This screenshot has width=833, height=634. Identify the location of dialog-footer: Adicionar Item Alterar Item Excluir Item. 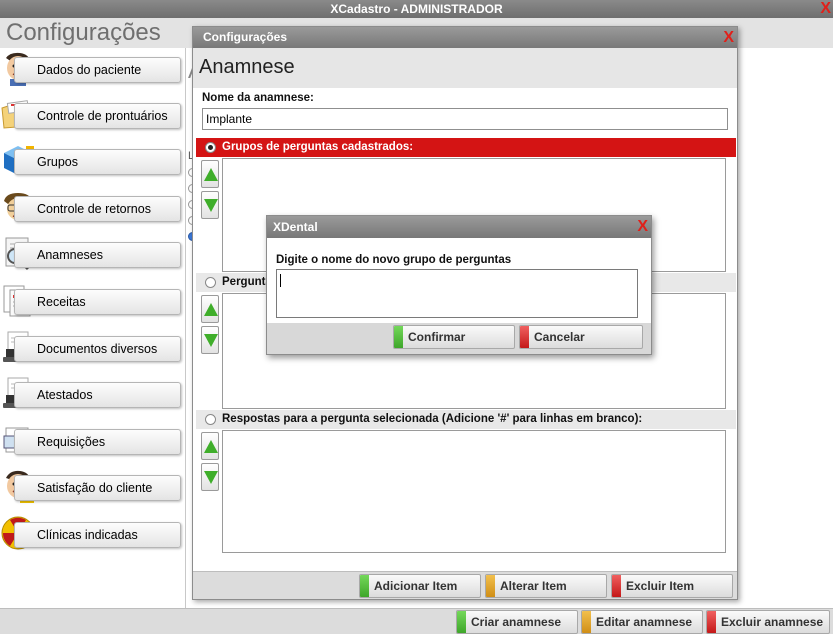
(465, 585).